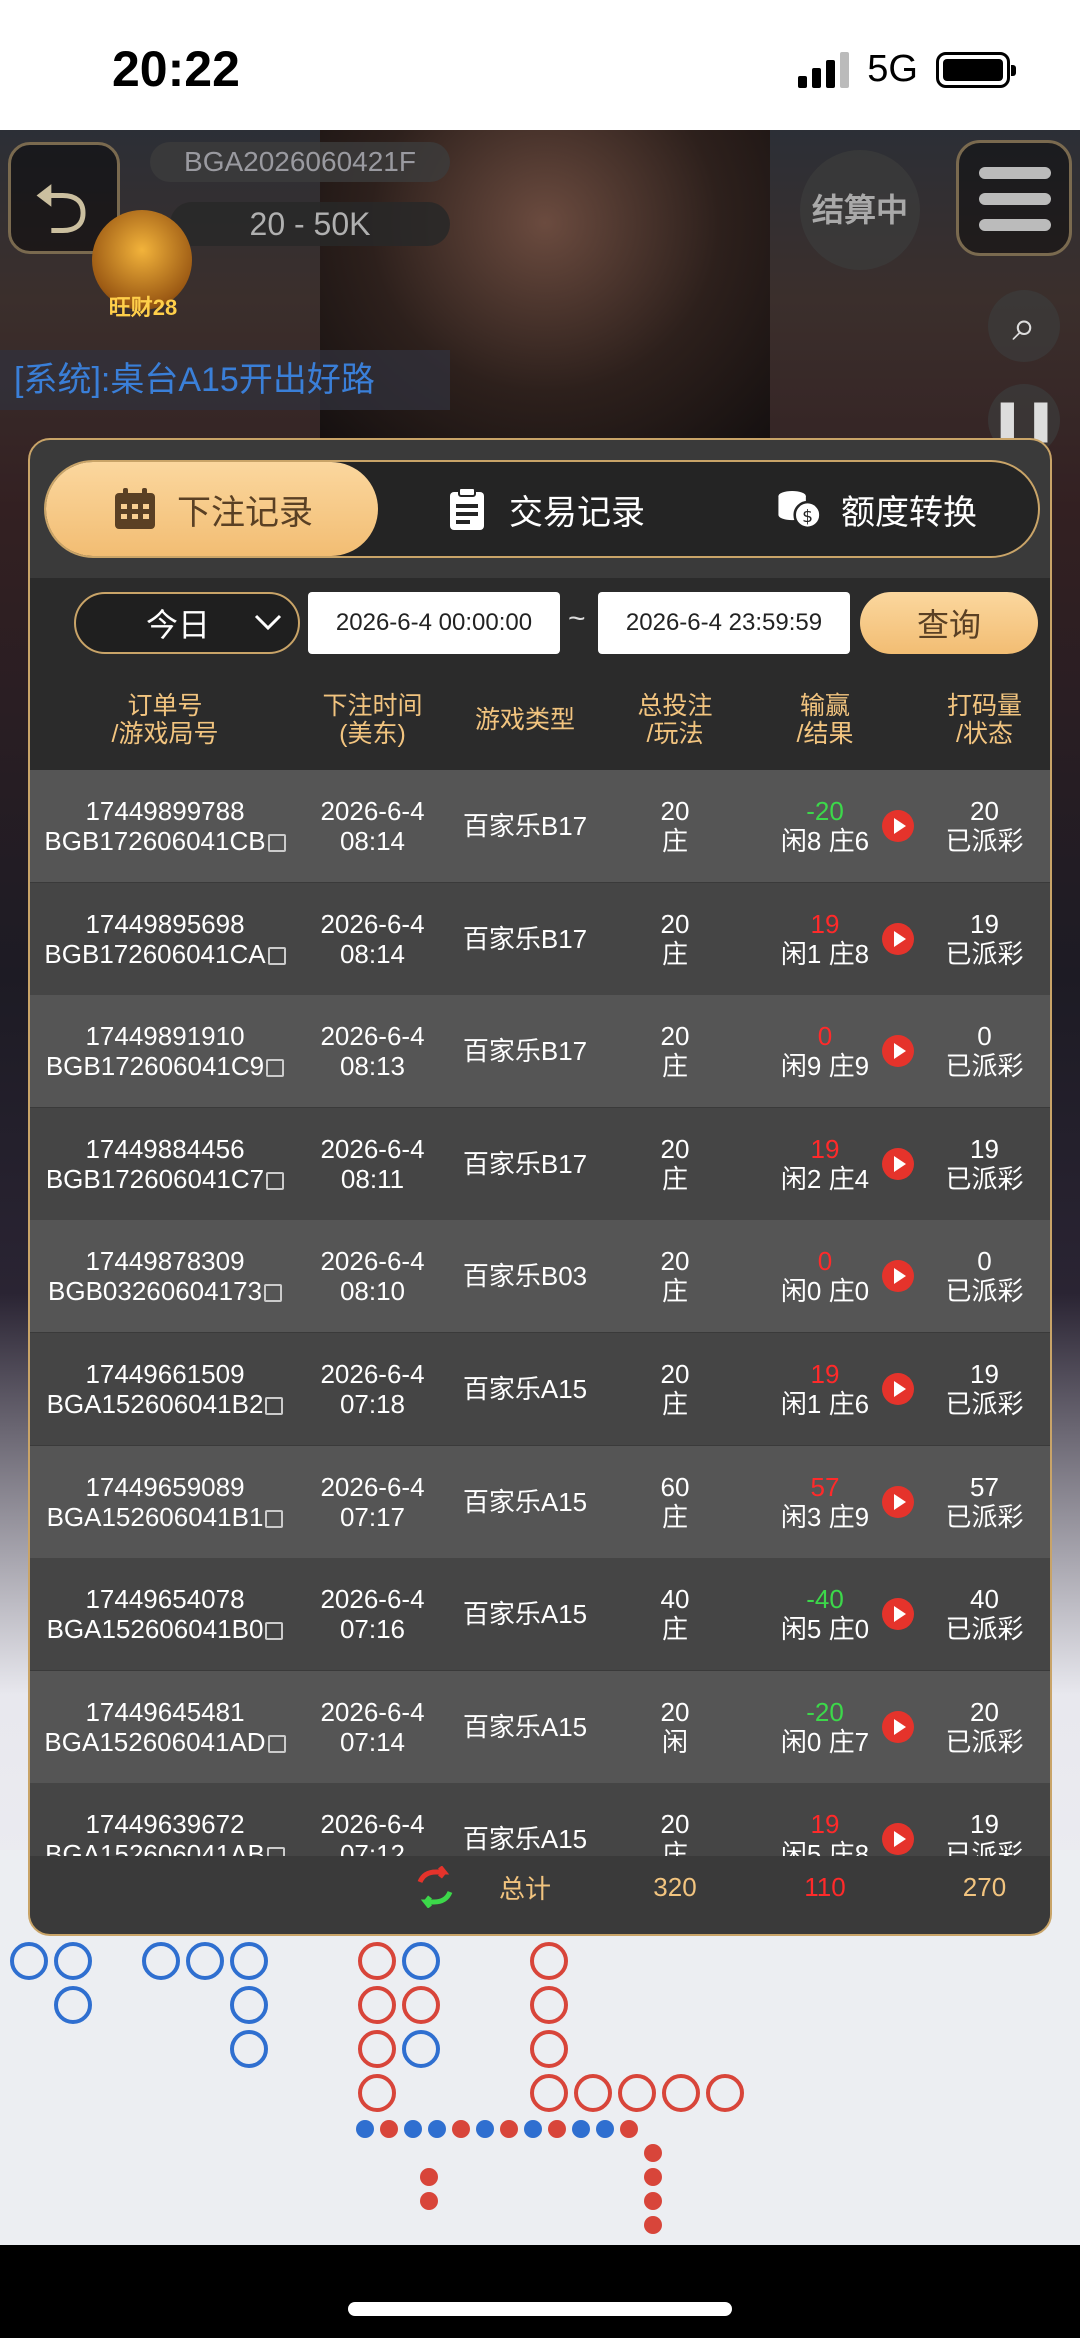 The height and width of the screenshot is (2338, 1080). What do you see at coordinates (825, 811) in the screenshot?
I see `winloss-amount: -20` at bounding box center [825, 811].